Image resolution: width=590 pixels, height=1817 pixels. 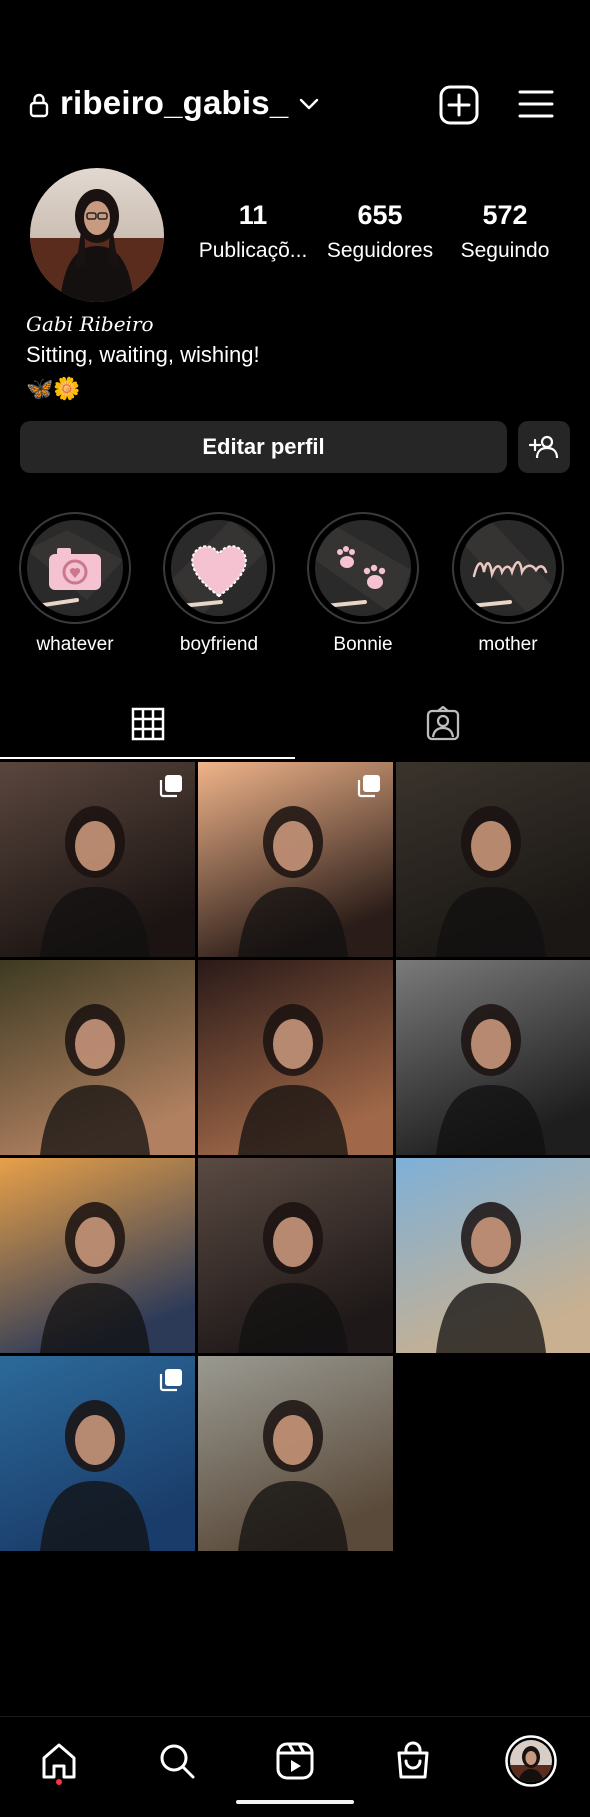 I want to click on home-indicator, so click(x=295, y=1802).